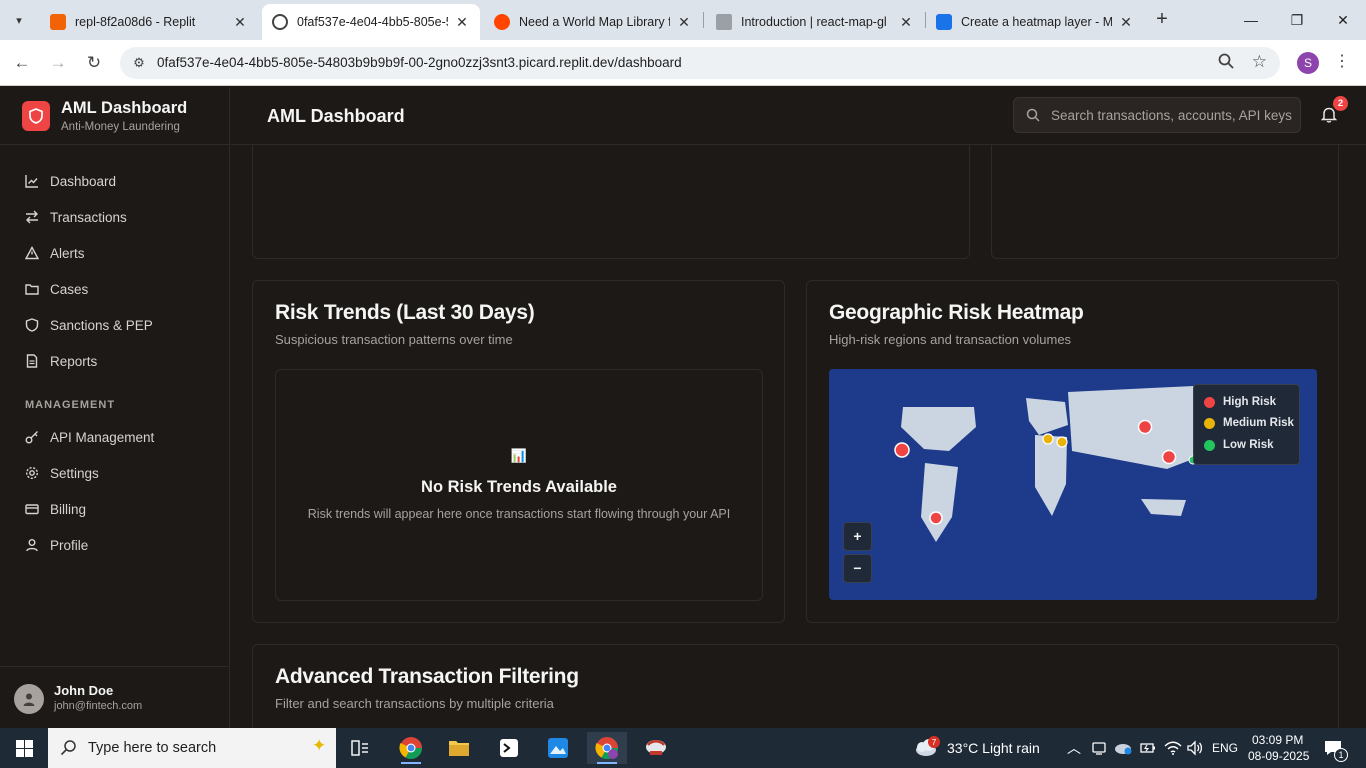 This screenshot has height=768, width=1366. Describe the element at coordinates (115, 545) in the screenshot. I see `sidebar-item-profile: Profile` at that location.